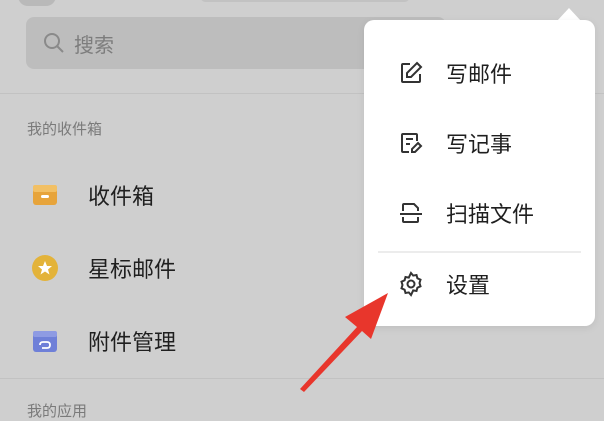 The image size is (604, 421). What do you see at coordinates (479, 145) in the screenshot?
I see `menu-item-label: 写记事` at bounding box center [479, 145].